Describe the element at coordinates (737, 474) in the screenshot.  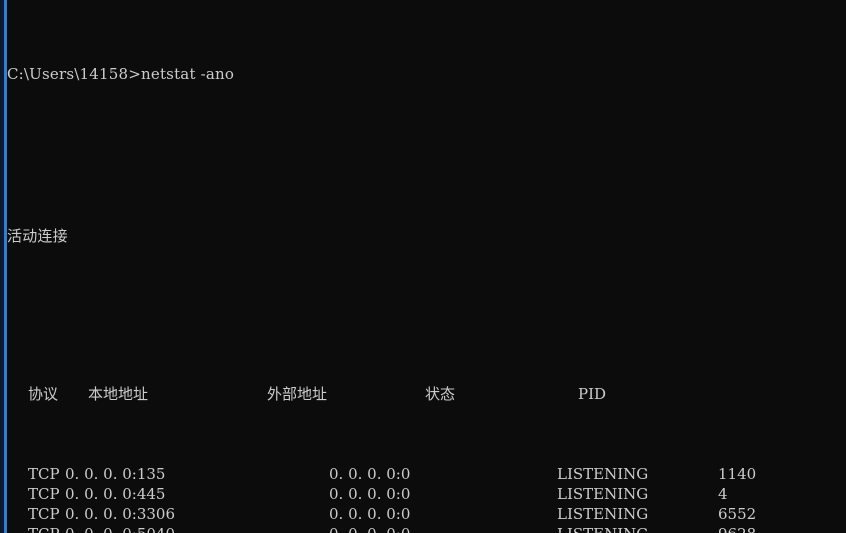
I see `cell-pid: 1140` at that location.